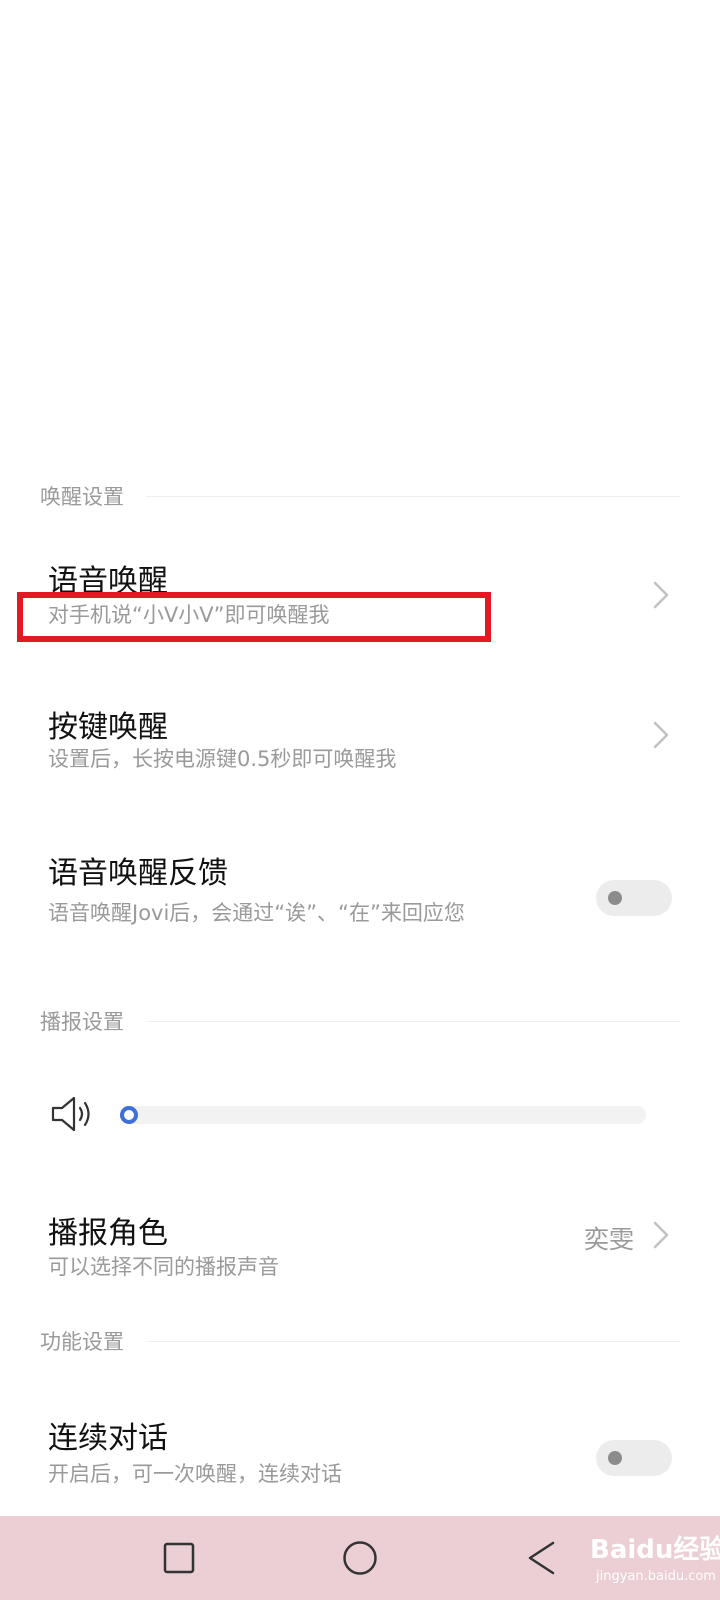 The width and height of the screenshot is (720, 1600). What do you see at coordinates (634, 1458) in the screenshot?
I see `continuous-dialog-toggle` at bounding box center [634, 1458].